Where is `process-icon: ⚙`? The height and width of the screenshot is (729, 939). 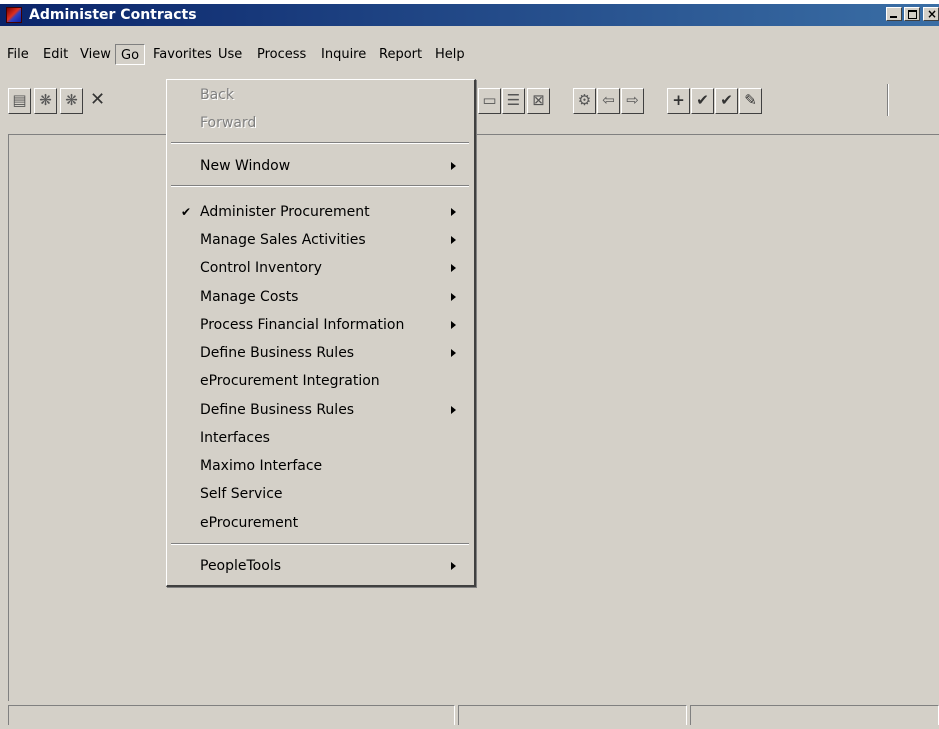 process-icon: ⚙ is located at coordinates (584, 101).